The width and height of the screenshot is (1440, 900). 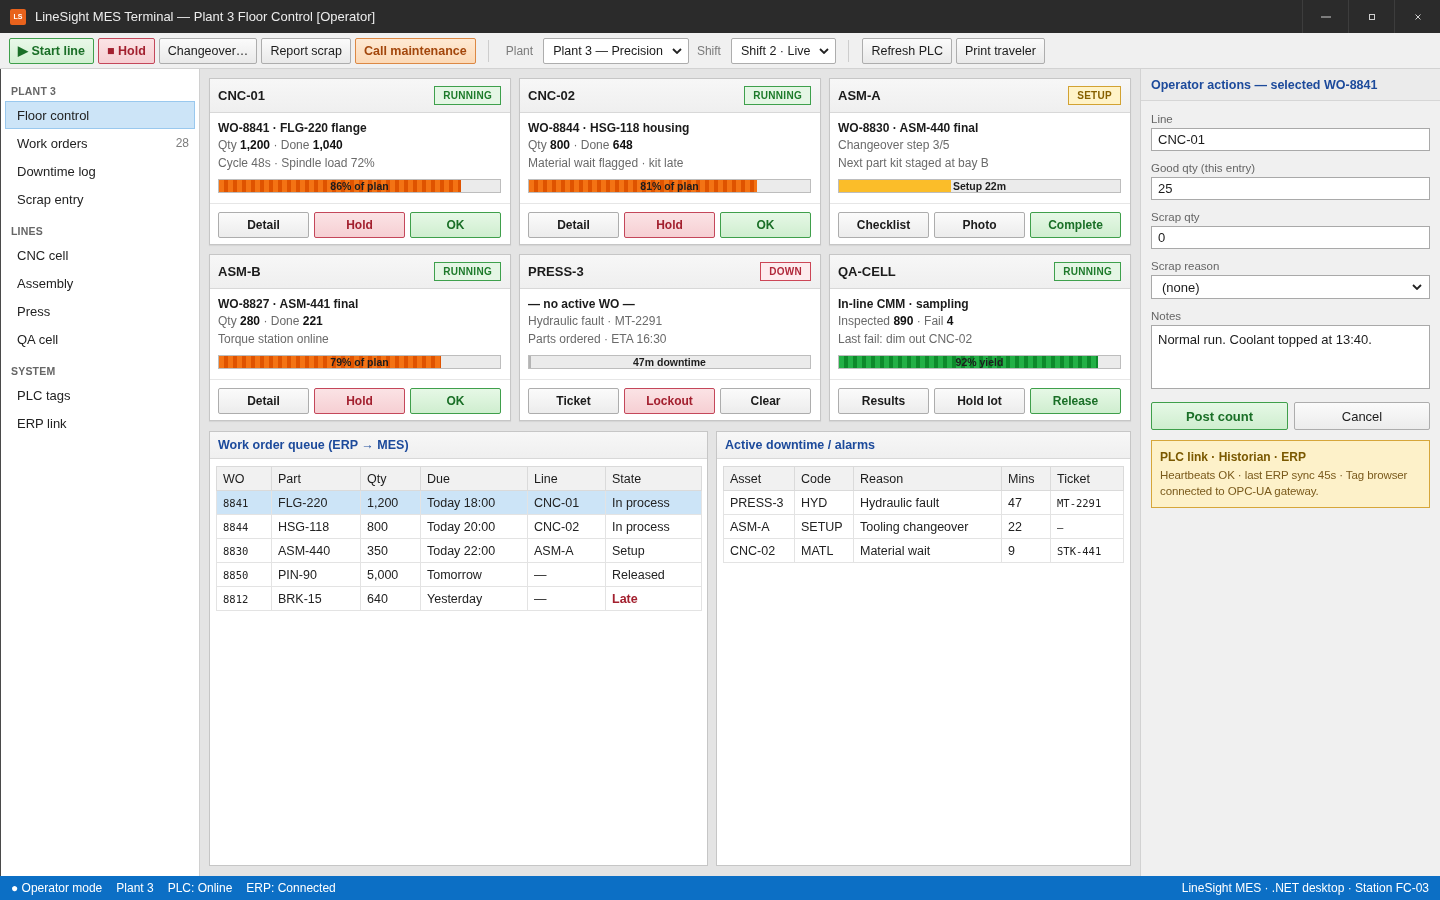 What do you see at coordinates (390, 598) in the screenshot?
I see `table-cell: 640` at bounding box center [390, 598].